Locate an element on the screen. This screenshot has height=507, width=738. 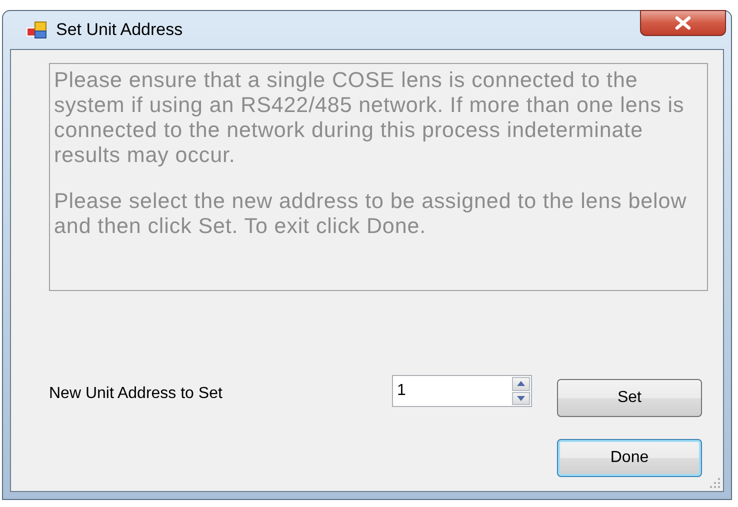
spin-up-button is located at coordinates (521, 383).